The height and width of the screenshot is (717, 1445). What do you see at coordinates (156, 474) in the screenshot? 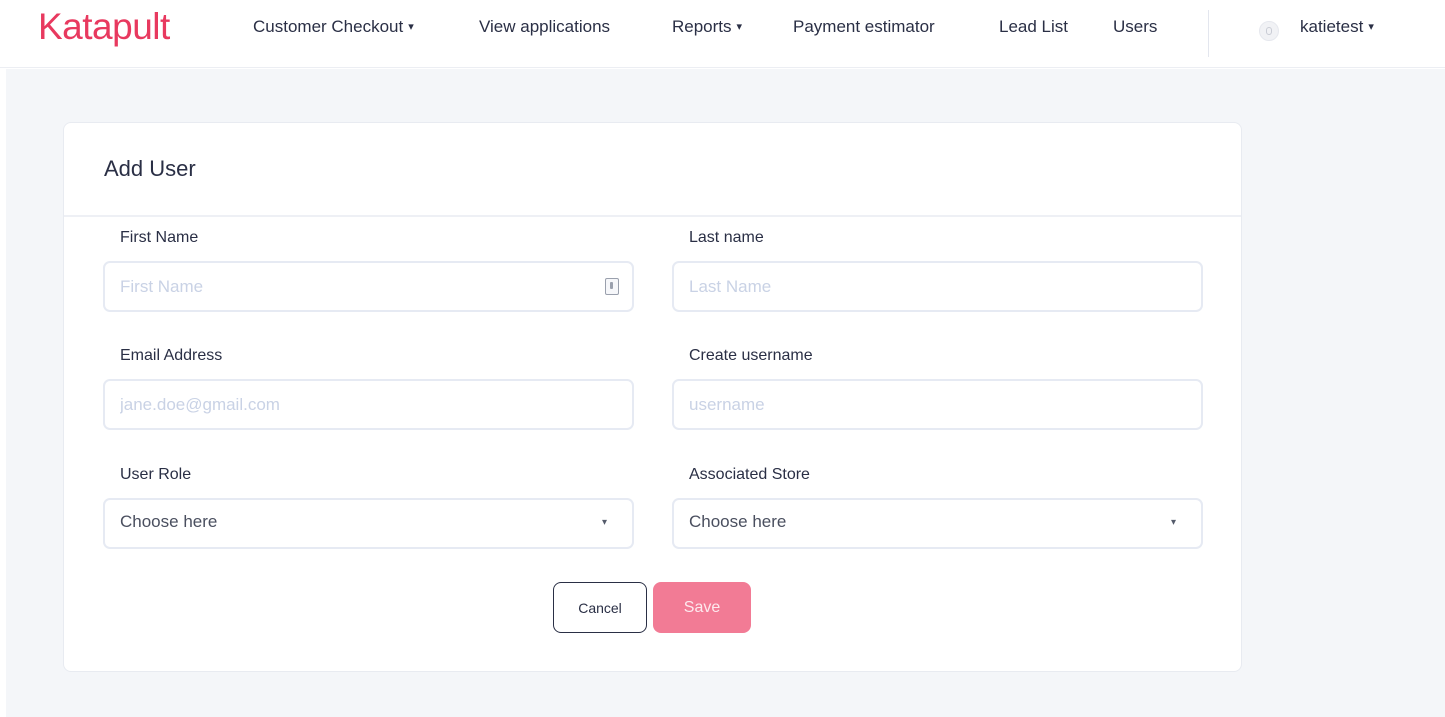
I see `user-role-label: User Role` at bounding box center [156, 474].